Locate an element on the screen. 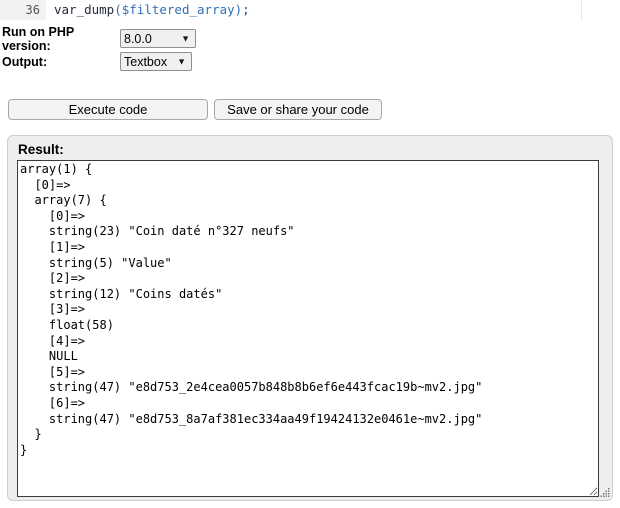 This screenshot has height=508, width=620. resize-grip-icon is located at coordinates (604, 492).